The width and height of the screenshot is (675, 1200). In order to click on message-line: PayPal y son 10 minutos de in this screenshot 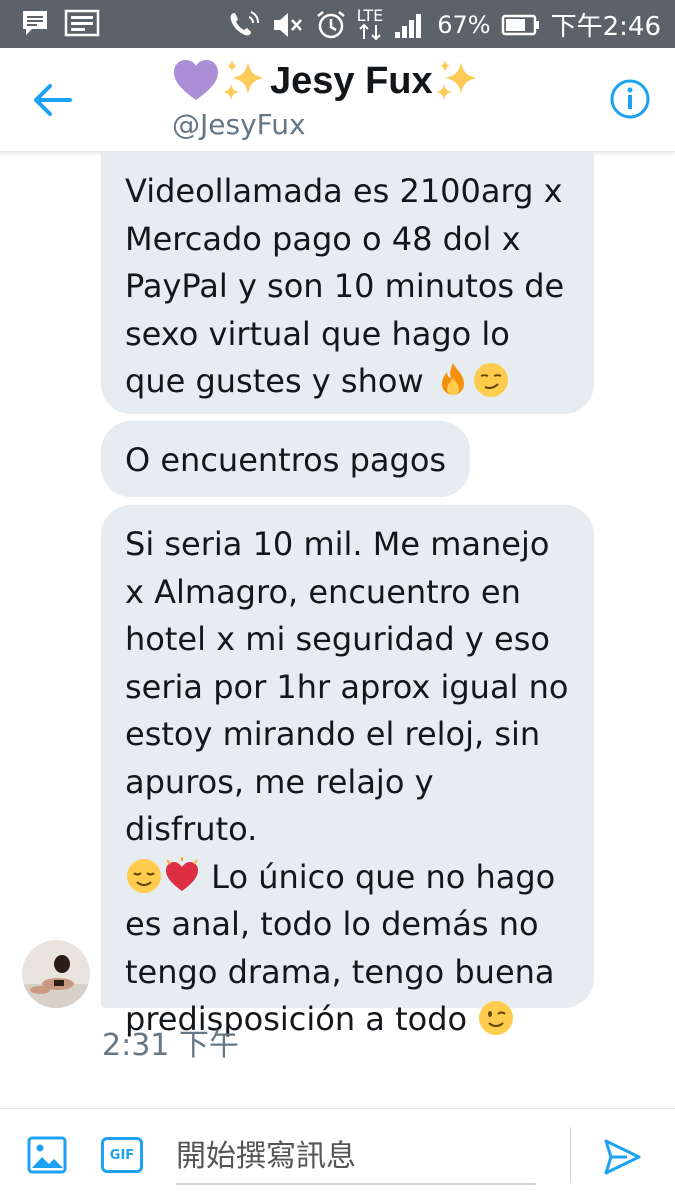, I will do `click(345, 286)`.